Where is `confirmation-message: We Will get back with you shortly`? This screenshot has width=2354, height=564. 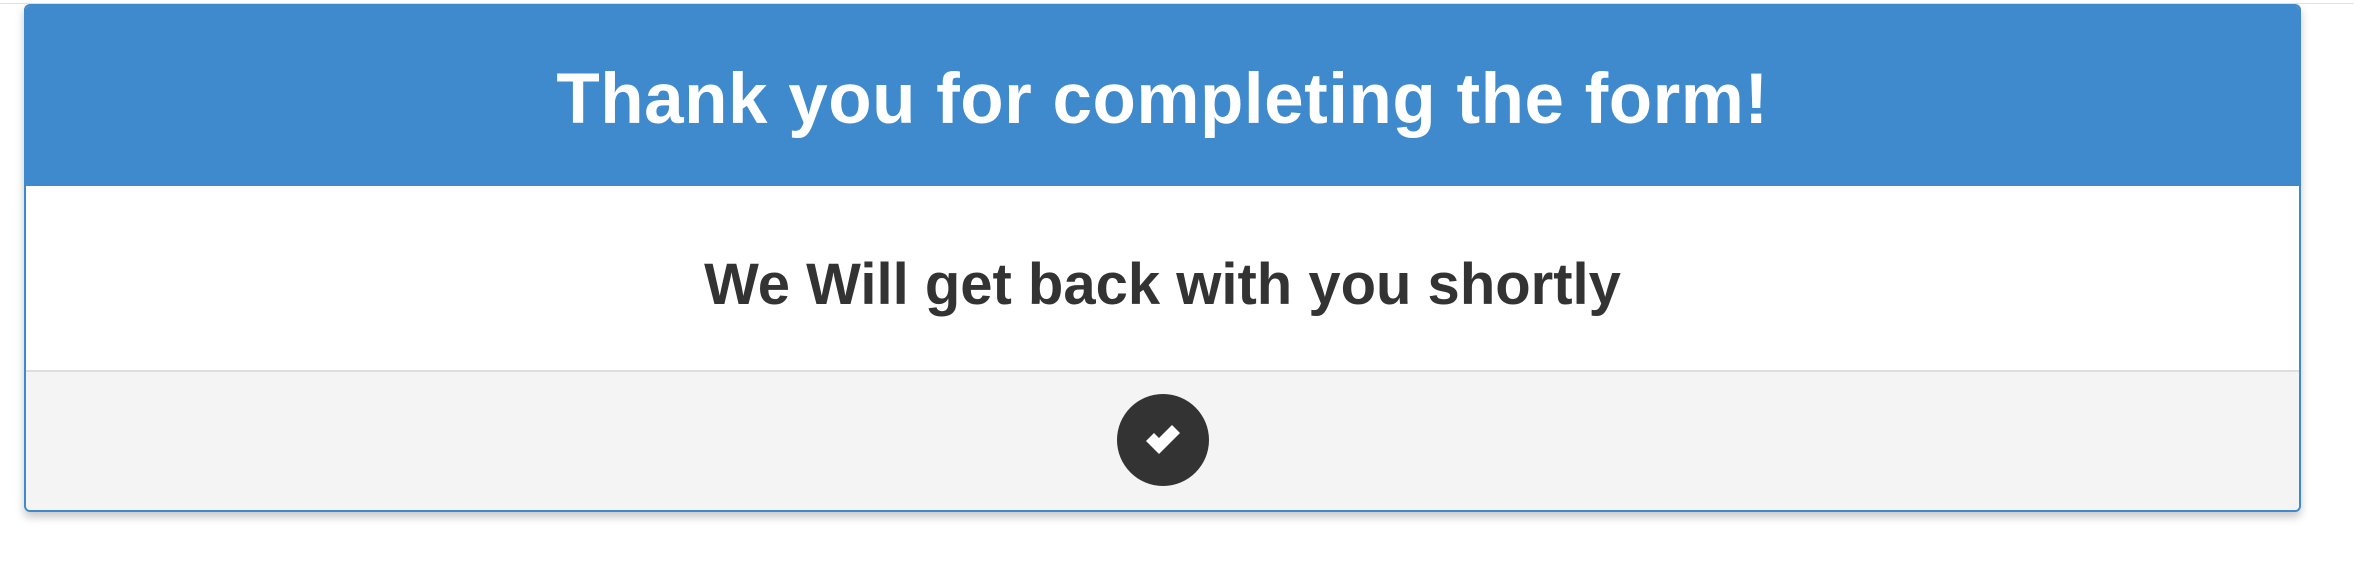 confirmation-message: We Will get back with you shortly is located at coordinates (1162, 284).